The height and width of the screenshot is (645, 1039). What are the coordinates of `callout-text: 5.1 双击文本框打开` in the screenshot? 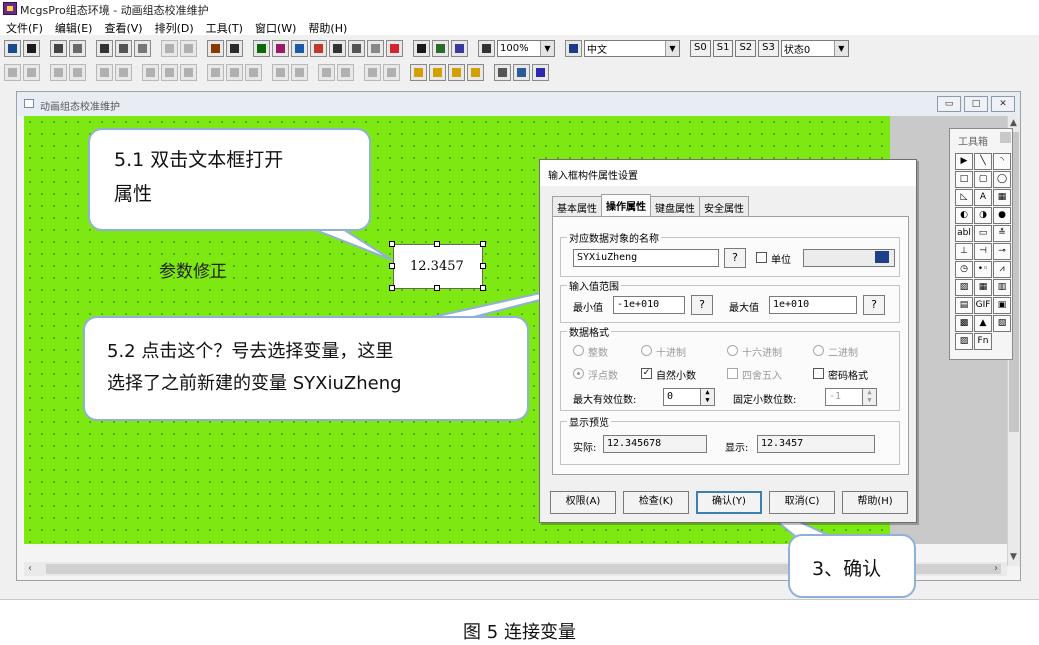 It's located at (199, 160).